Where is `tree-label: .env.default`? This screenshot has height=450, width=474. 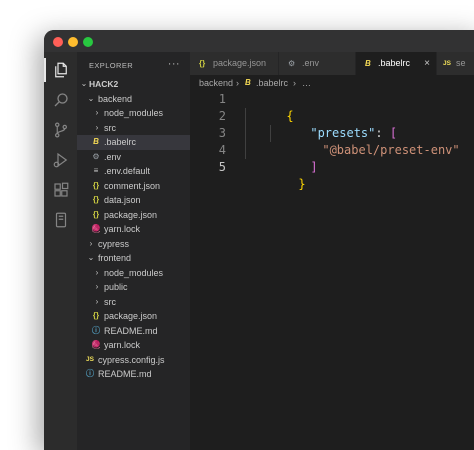 tree-label: .env.default is located at coordinates (127, 171).